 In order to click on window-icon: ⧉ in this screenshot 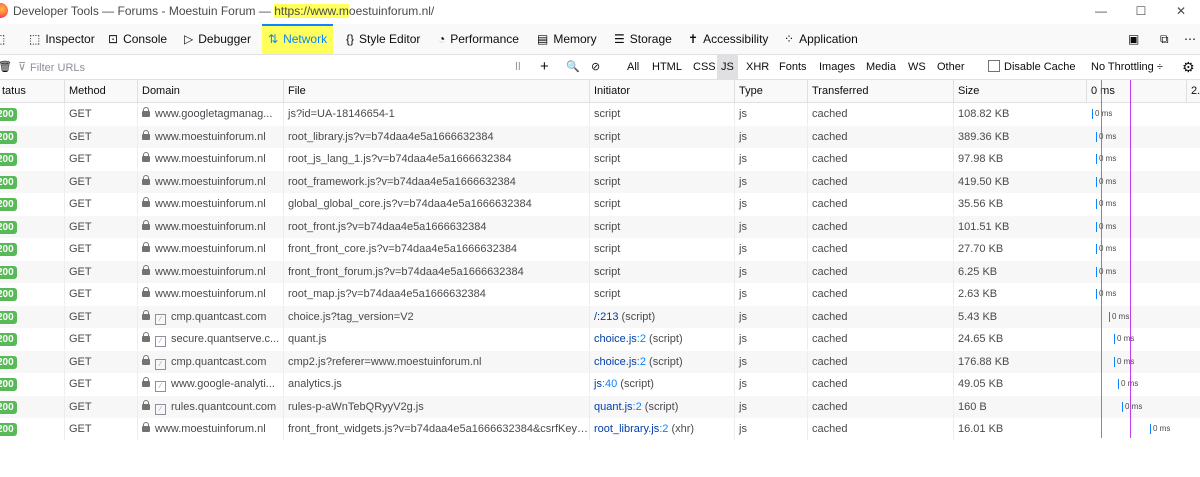, I will do `click(1164, 39)`.